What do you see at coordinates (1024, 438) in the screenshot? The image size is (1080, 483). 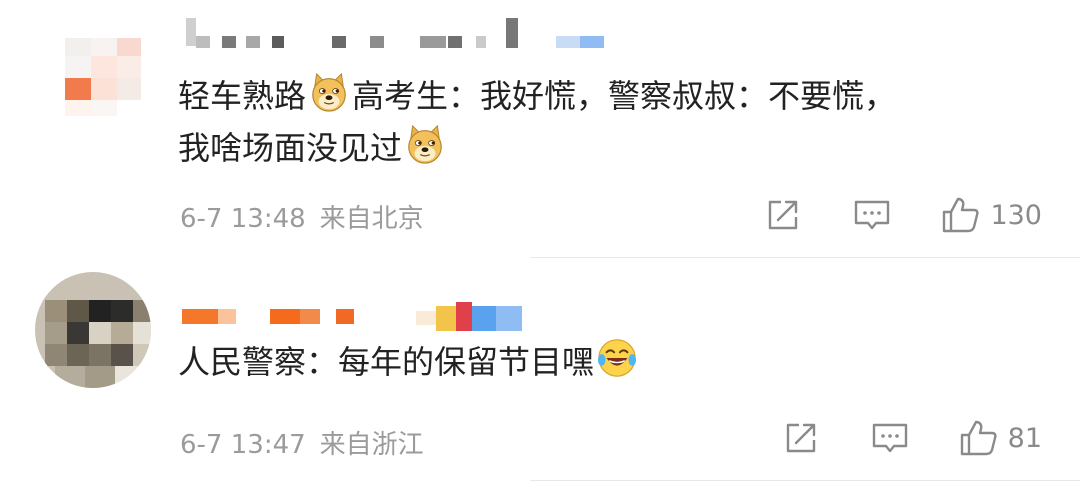 I see `like-count: 81` at bounding box center [1024, 438].